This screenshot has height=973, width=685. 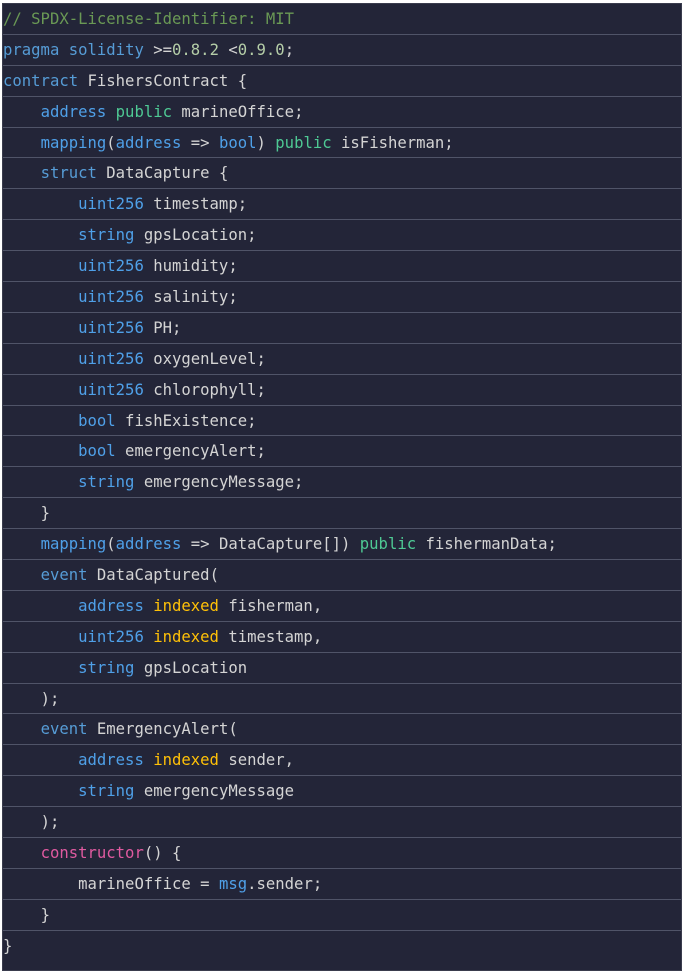 What do you see at coordinates (238, 111) in the screenshot?
I see `code-token: marineOffice;` at bounding box center [238, 111].